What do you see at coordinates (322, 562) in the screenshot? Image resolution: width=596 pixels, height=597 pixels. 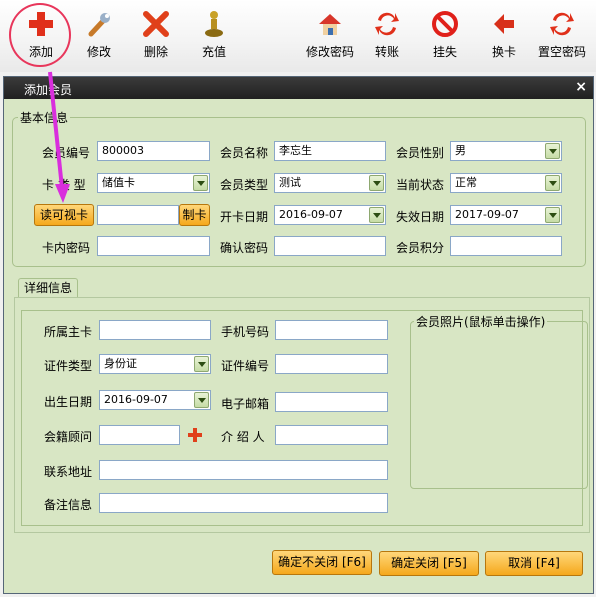 I see `confirm-keep-open-button: 确定不关闭 [F6]` at bounding box center [322, 562].